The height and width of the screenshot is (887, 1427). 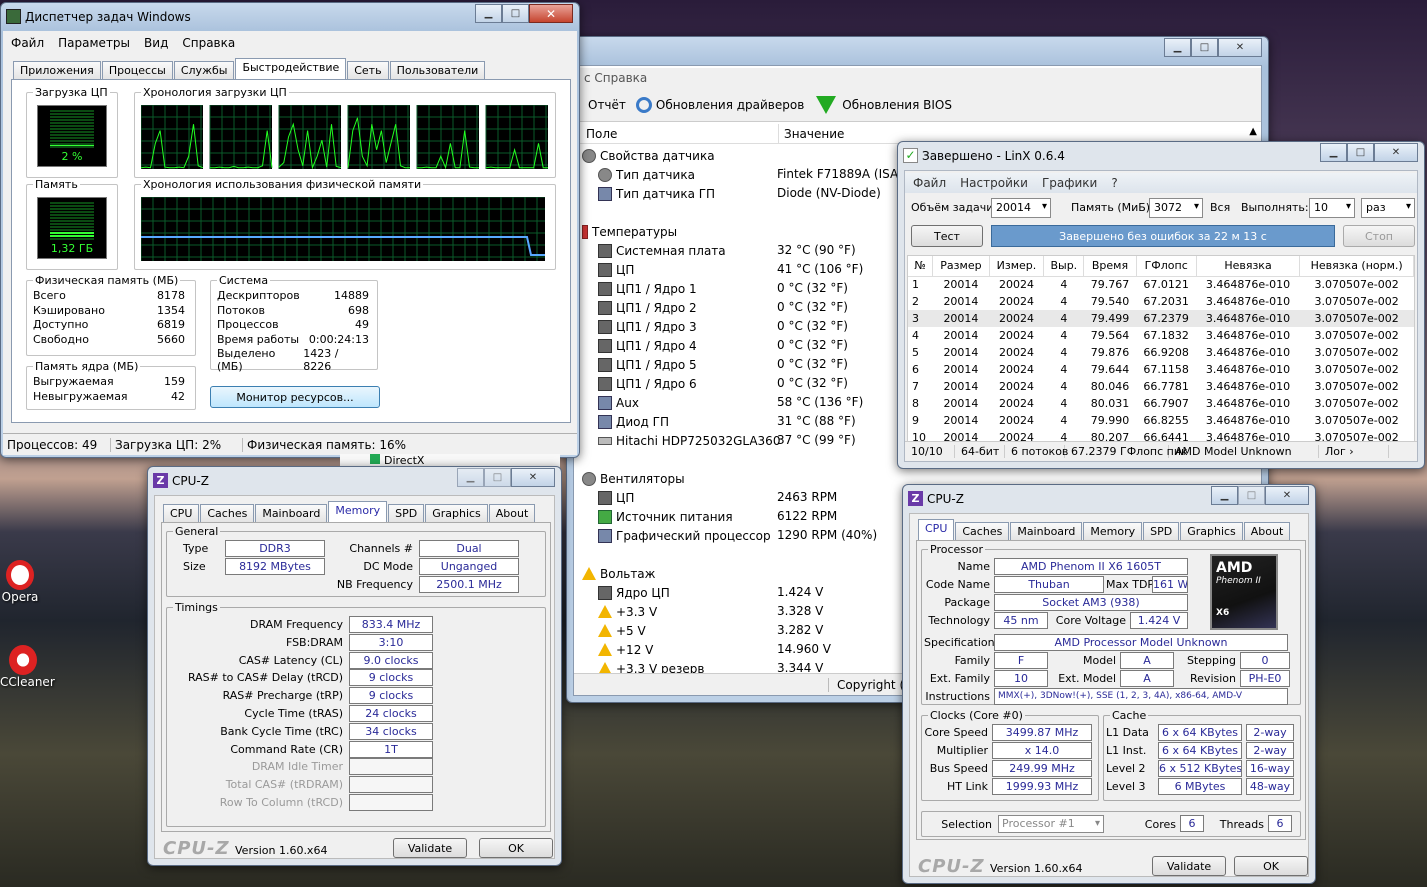 What do you see at coordinates (608, 269) in the screenshot?
I see `sensor-row: ЦП` at bounding box center [608, 269].